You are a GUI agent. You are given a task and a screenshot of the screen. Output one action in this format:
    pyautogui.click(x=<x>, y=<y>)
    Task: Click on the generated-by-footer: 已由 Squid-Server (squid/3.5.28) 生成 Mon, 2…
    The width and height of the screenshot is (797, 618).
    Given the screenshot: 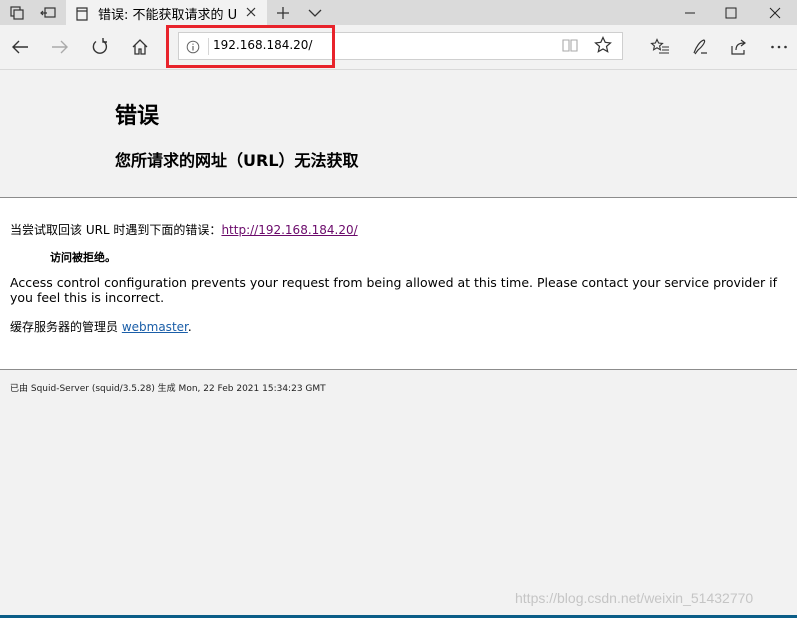 What is the action you would take?
    pyautogui.click(x=168, y=389)
    